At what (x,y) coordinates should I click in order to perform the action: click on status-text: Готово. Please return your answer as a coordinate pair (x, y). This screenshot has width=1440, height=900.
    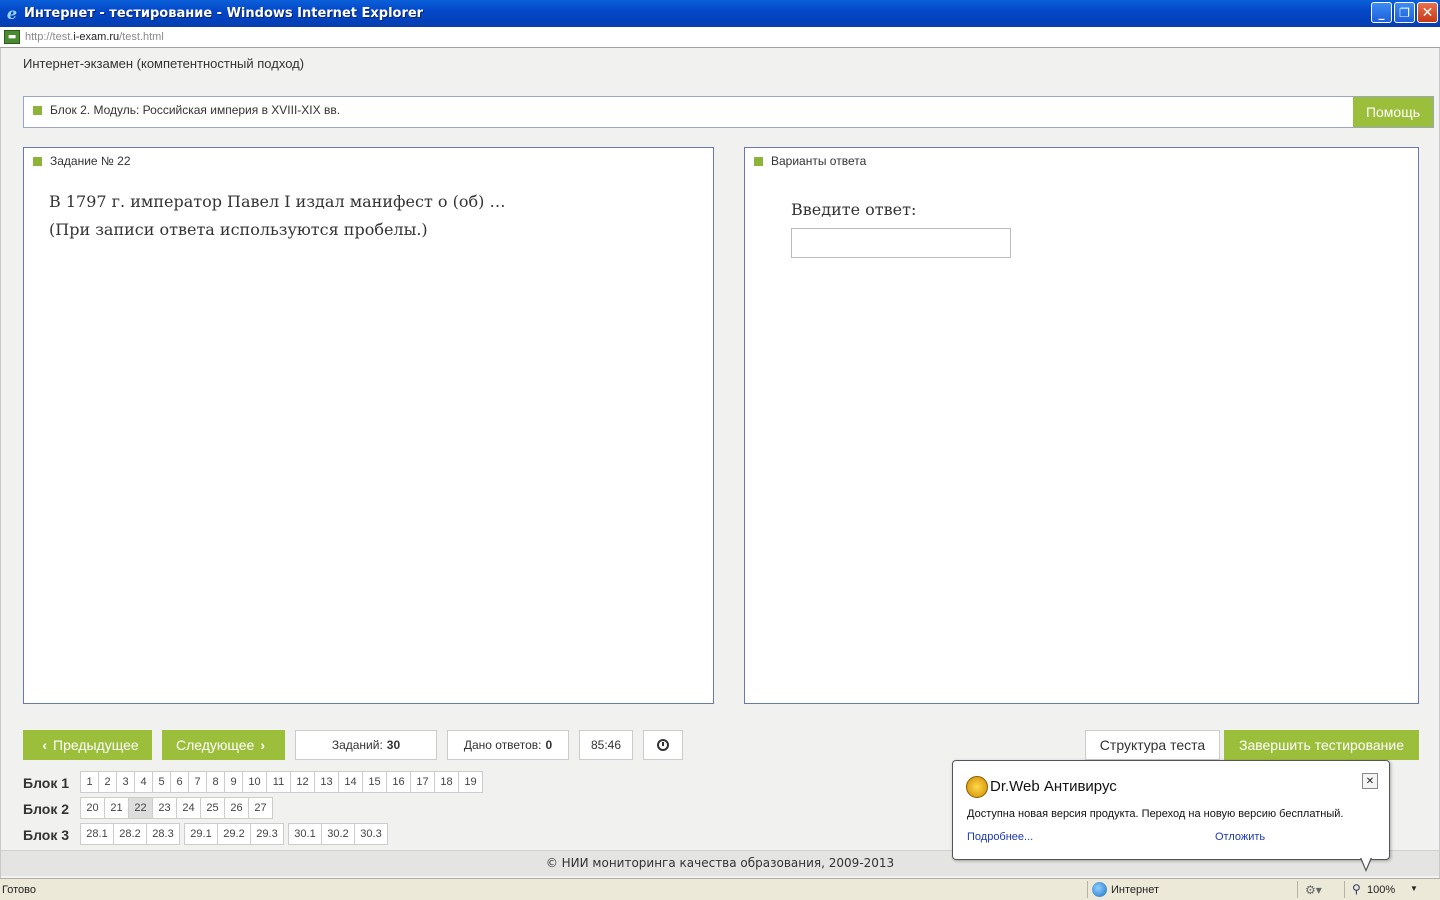
    Looking at the image, I should click on (19, 890).